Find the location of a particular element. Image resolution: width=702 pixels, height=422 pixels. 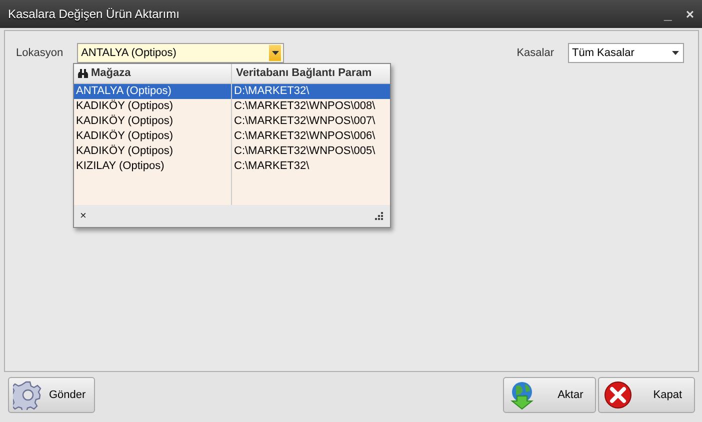

table-row: ANTALYA (Optipos) D:\MARKET32\ is located at coordinates (232, 91).